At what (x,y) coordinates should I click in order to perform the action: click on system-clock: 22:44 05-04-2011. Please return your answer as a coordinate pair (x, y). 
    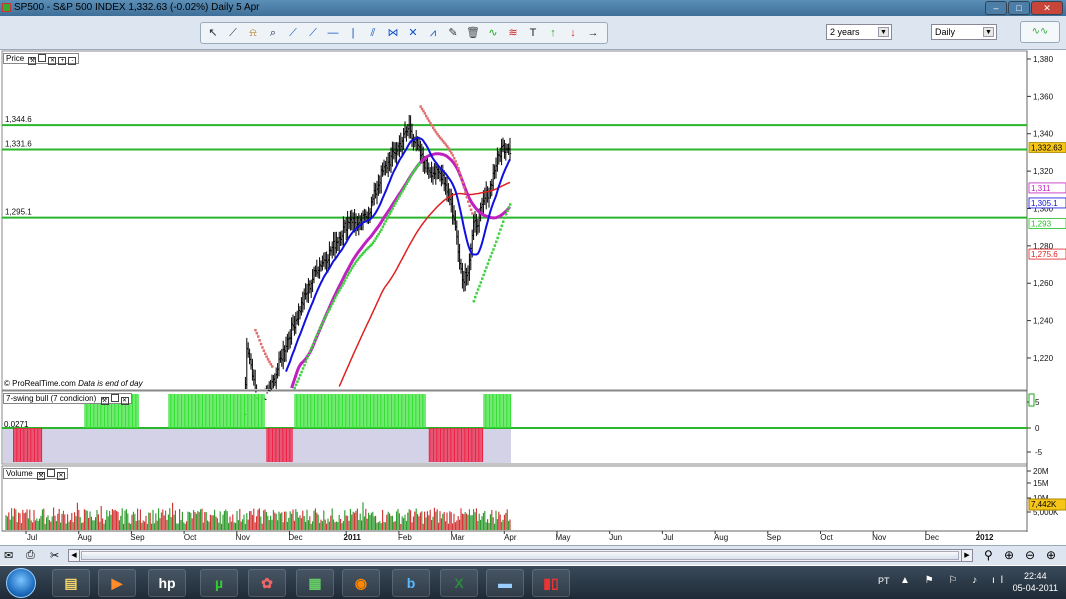
    Looking at the image, I should click on (1035, 582).